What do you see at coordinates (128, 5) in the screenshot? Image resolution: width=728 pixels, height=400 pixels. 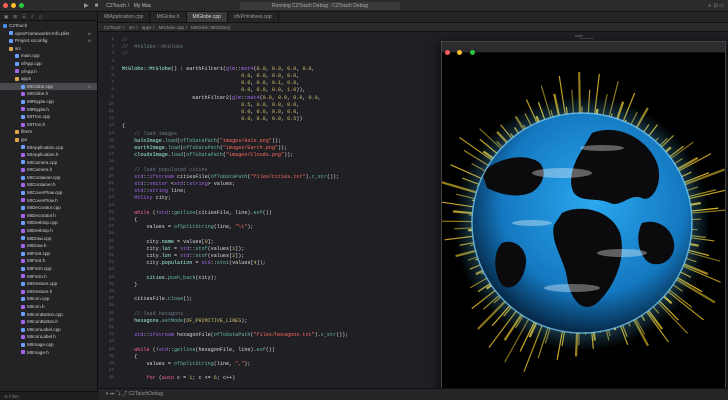 I see `scheme-selector: C2Touch 〉 My Mac` at bounding box center [128, 5].